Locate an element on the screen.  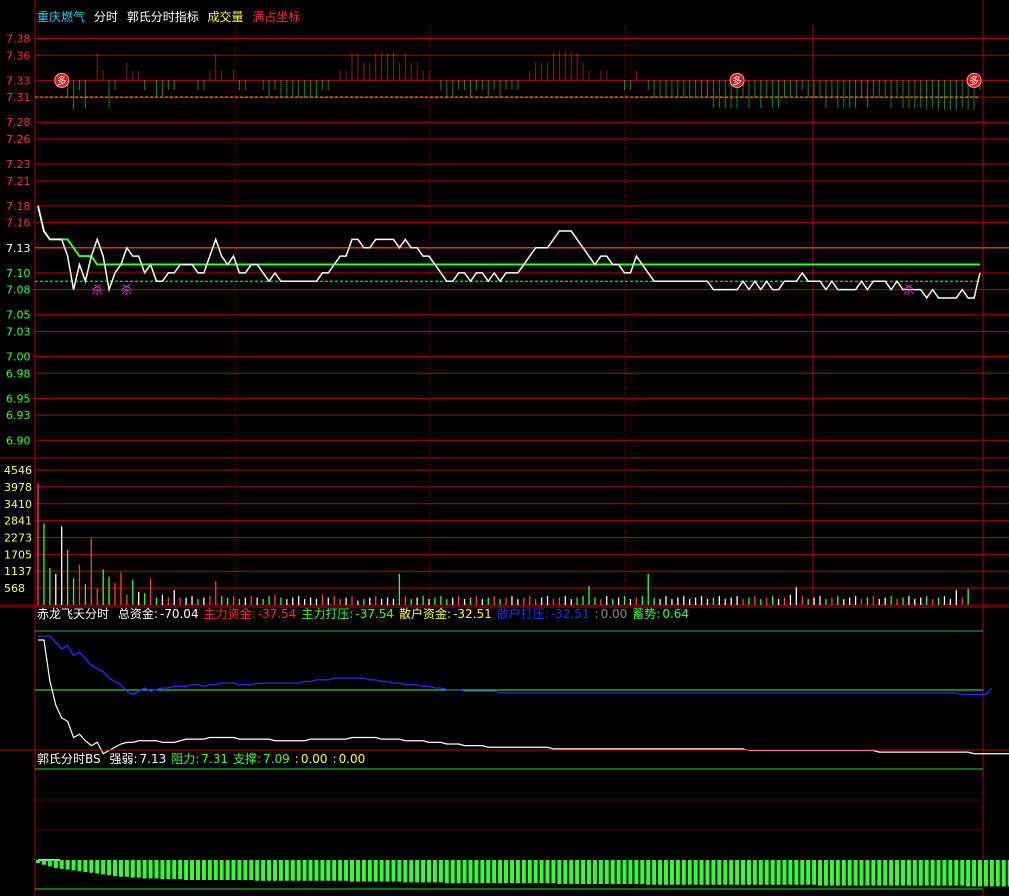
bs-item-4: :0.00 is located at coordinates (349, 759).